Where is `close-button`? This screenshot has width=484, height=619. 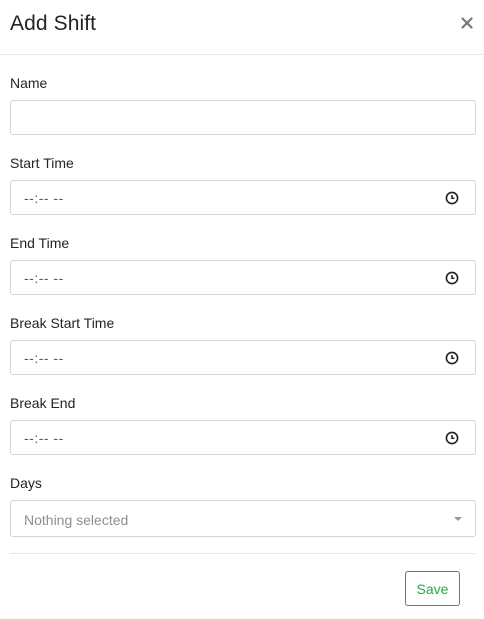 close-button is located at coordinates (467, 23).